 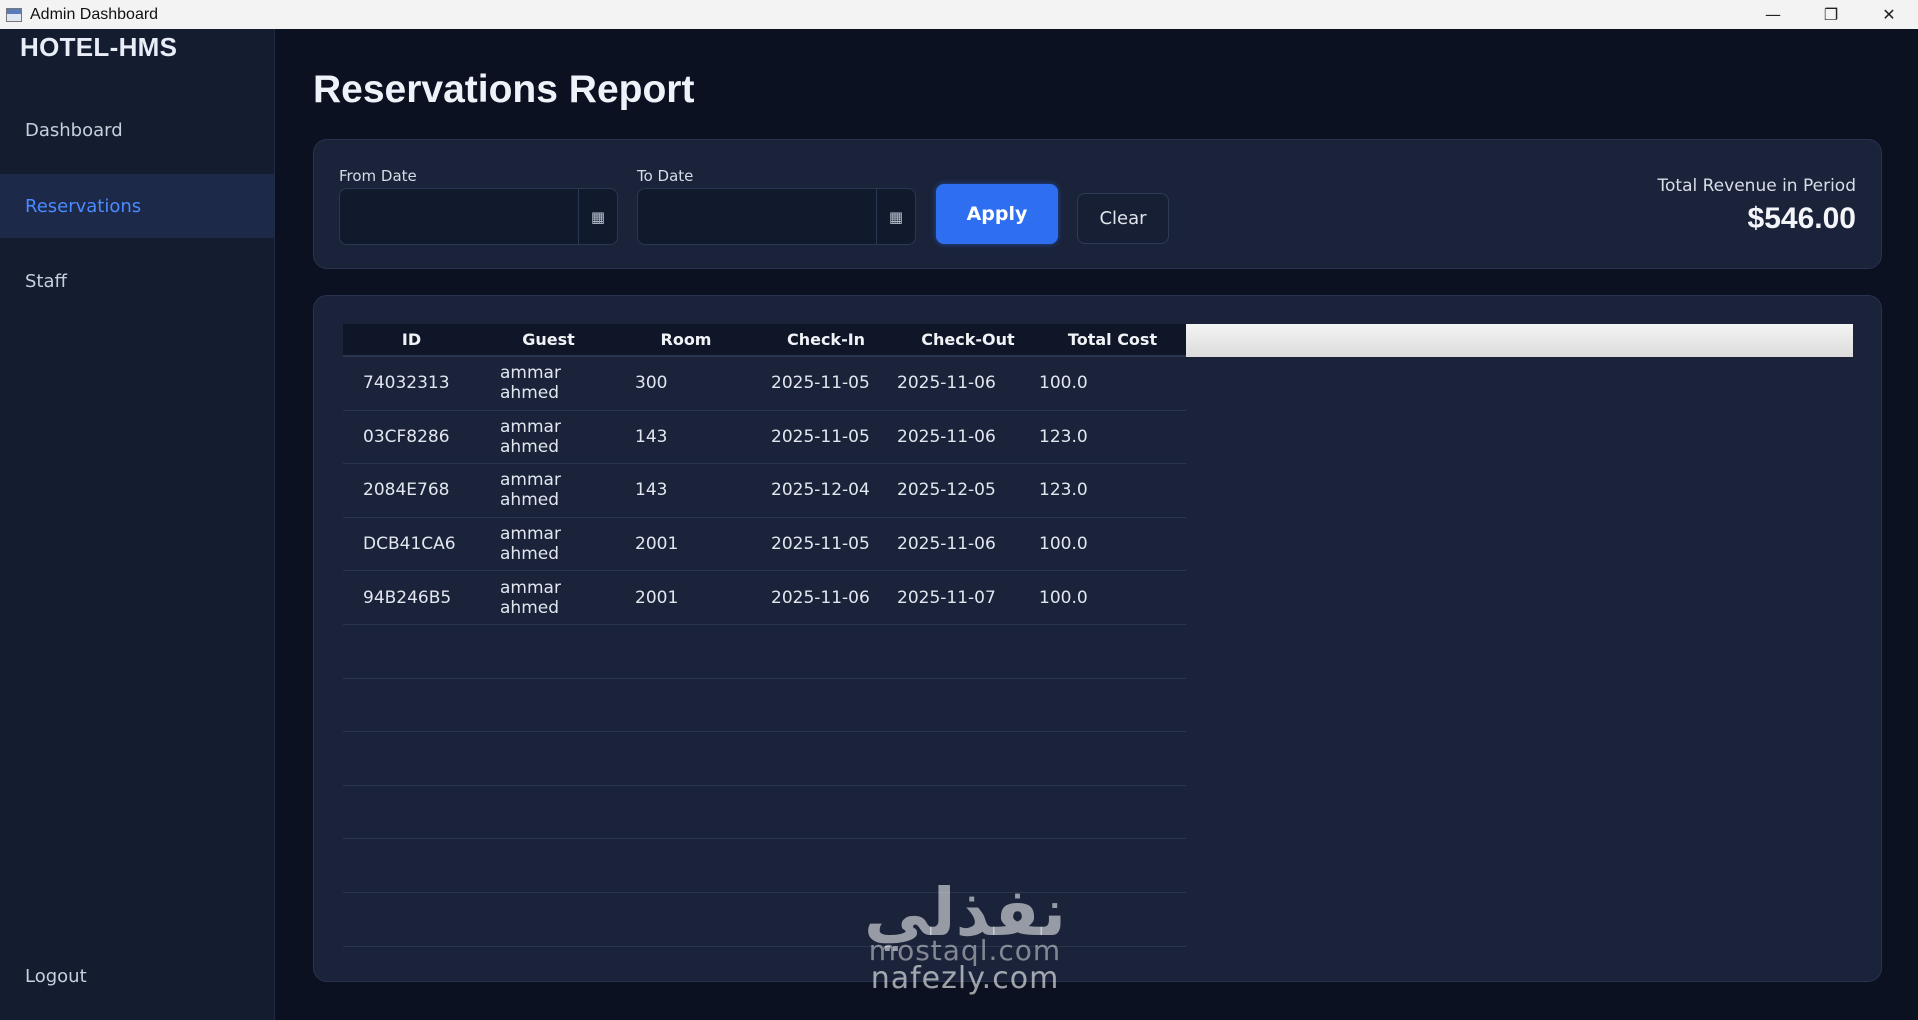 What do you see at coordinates (1756, 186) in the screenshot?
I see `total-revenue-label: Total Revenue in Period` at bounding box center [1756, 186].